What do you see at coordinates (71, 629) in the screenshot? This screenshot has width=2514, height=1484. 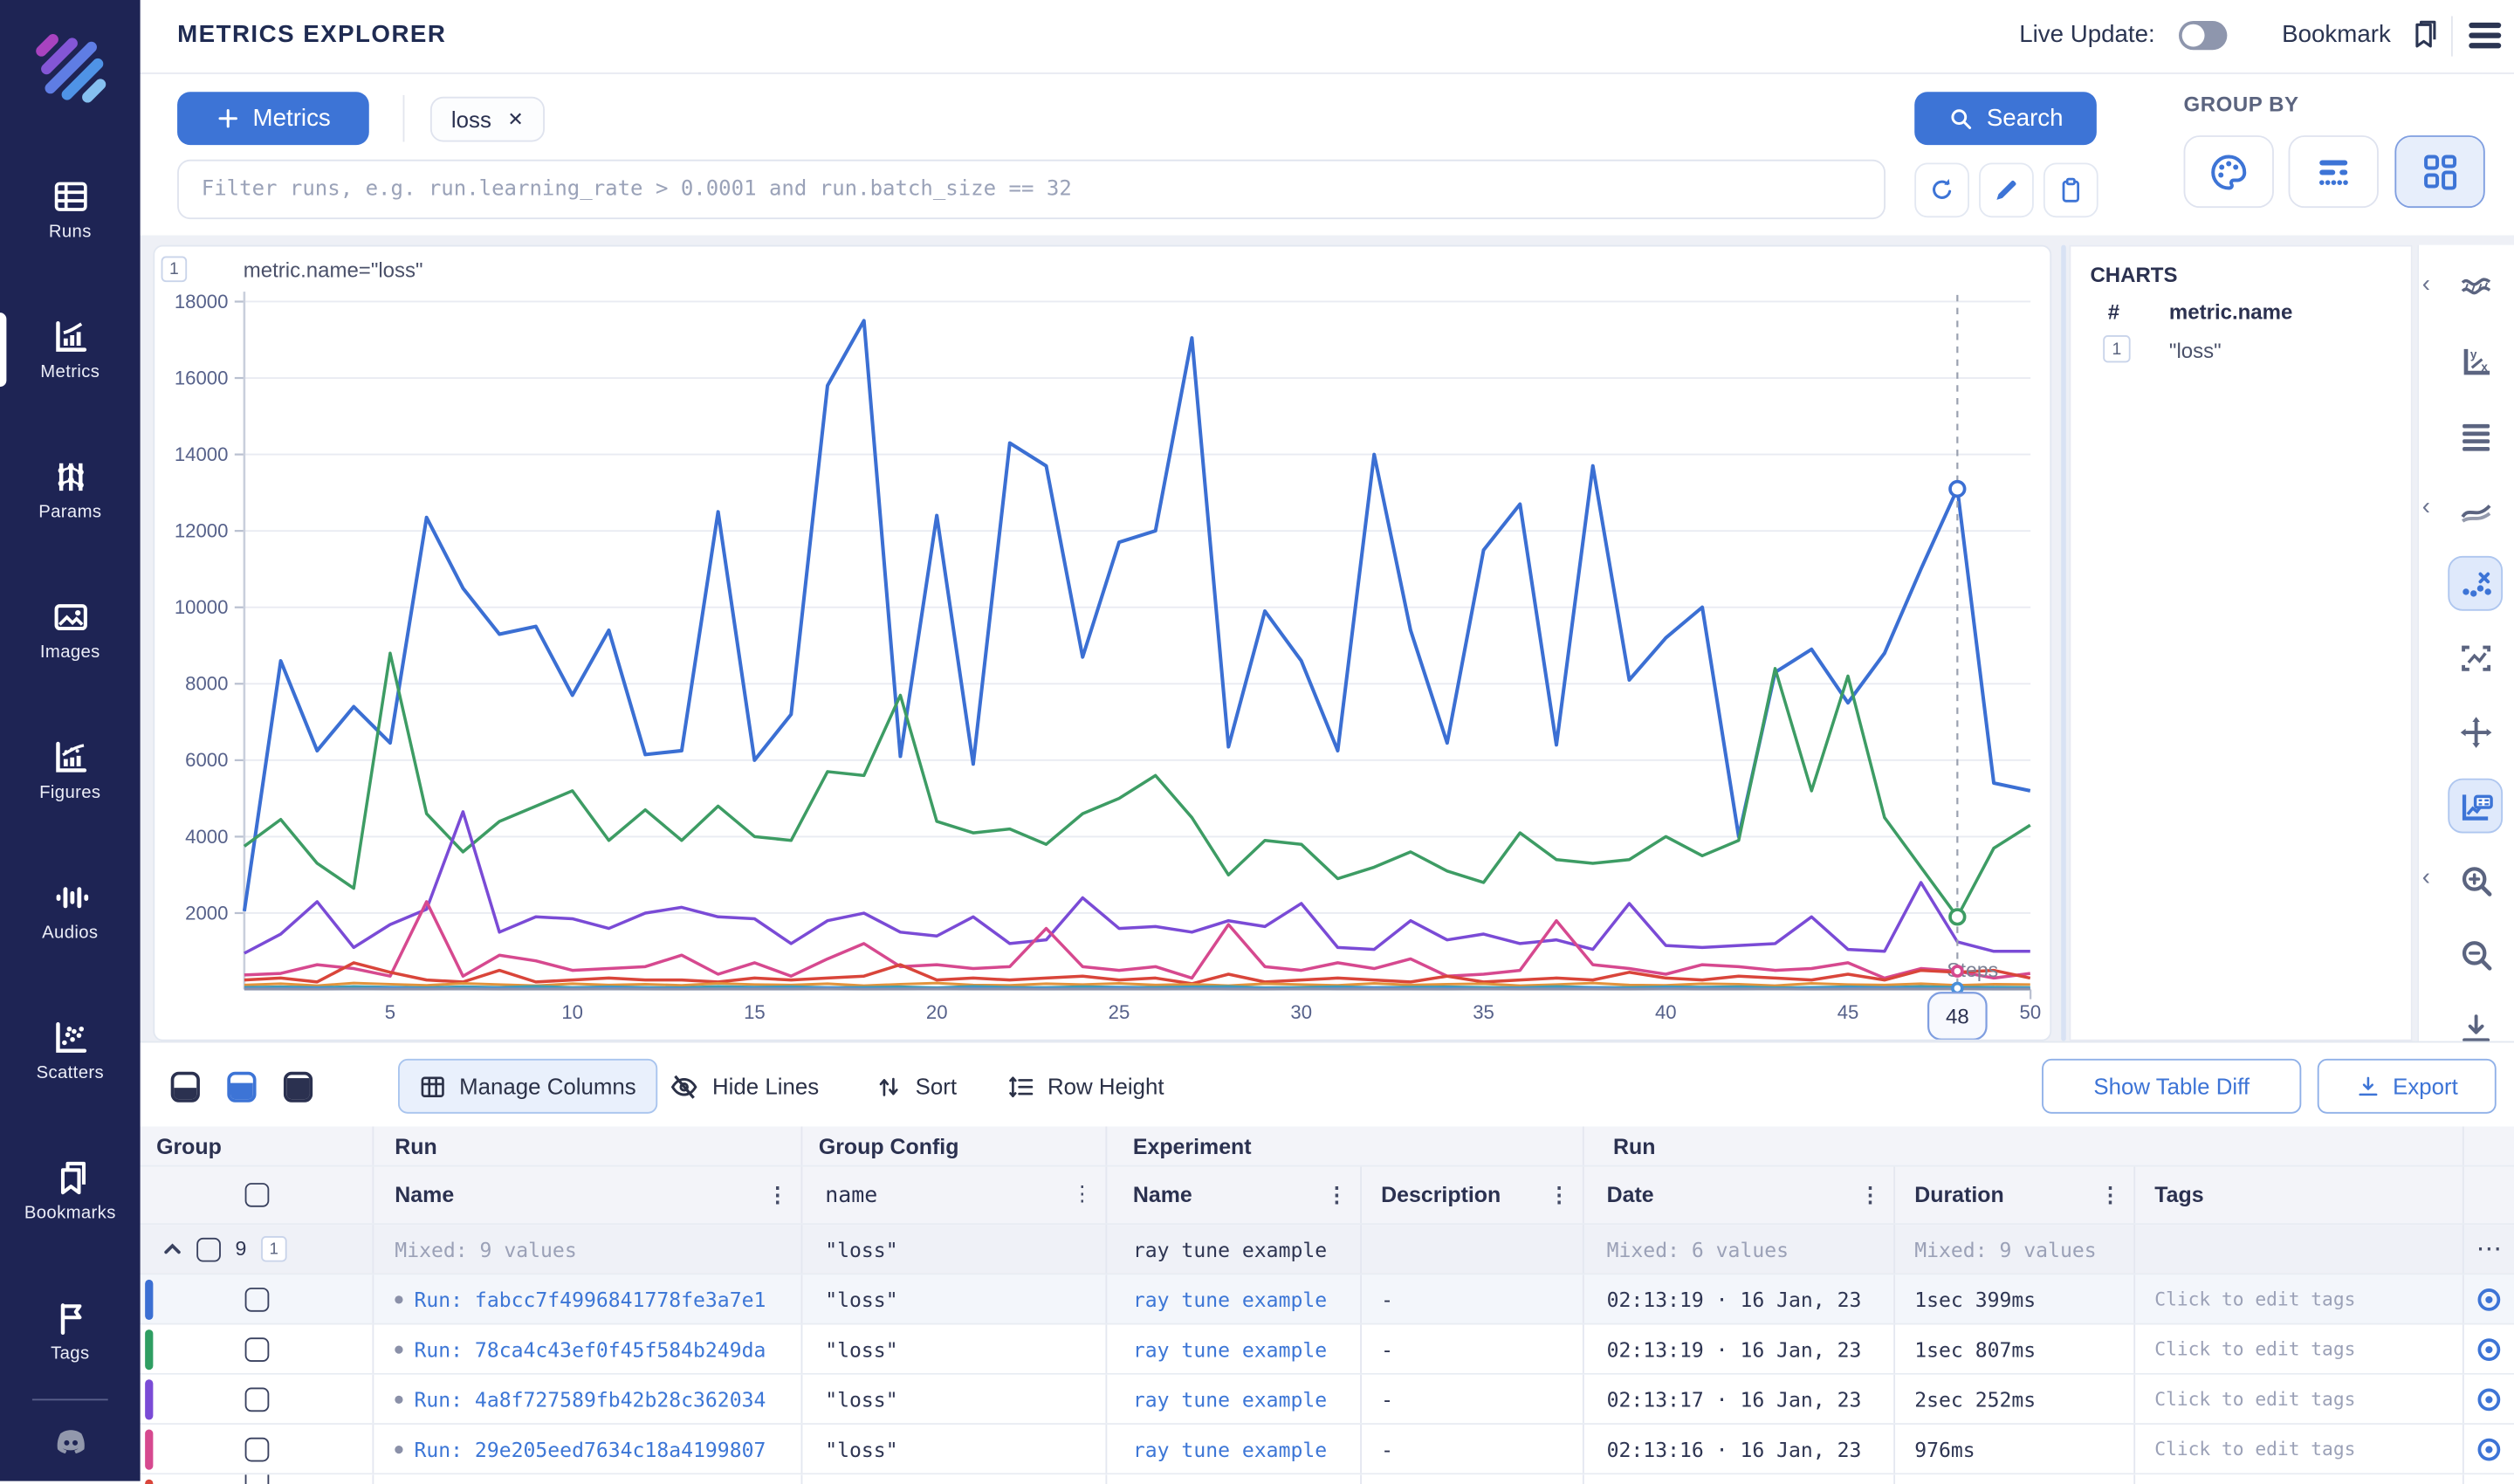 I see `sidebar-item-images: Images` at bounding box center [71, 629].